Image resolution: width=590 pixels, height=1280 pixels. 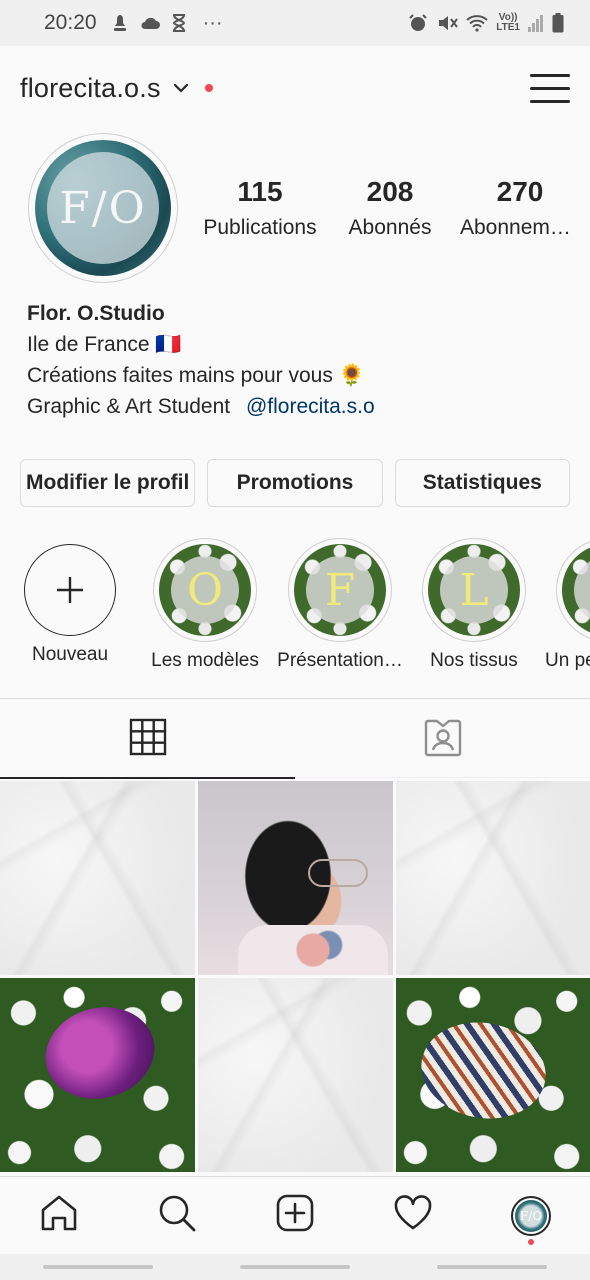 I want to click on highlight-label: Les modèles, so click(x=205, y=660).